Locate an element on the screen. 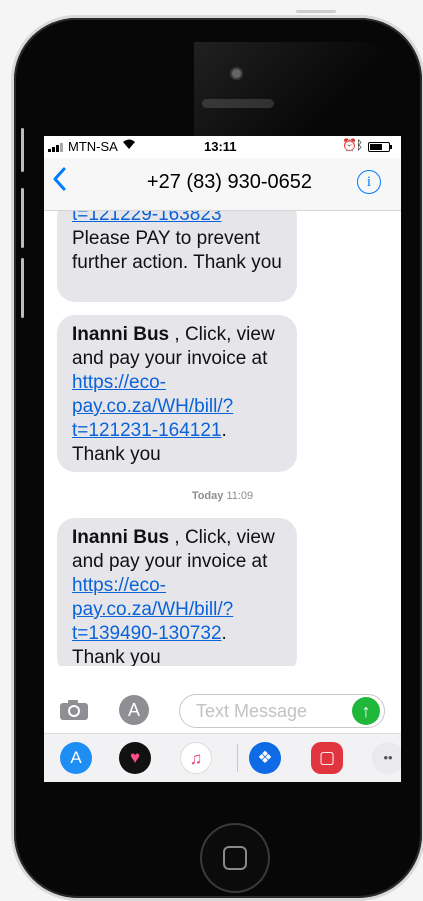 This screenshot has width=423, height=901. dropbox-icon: ❖ is located at coordinates (265, 758).